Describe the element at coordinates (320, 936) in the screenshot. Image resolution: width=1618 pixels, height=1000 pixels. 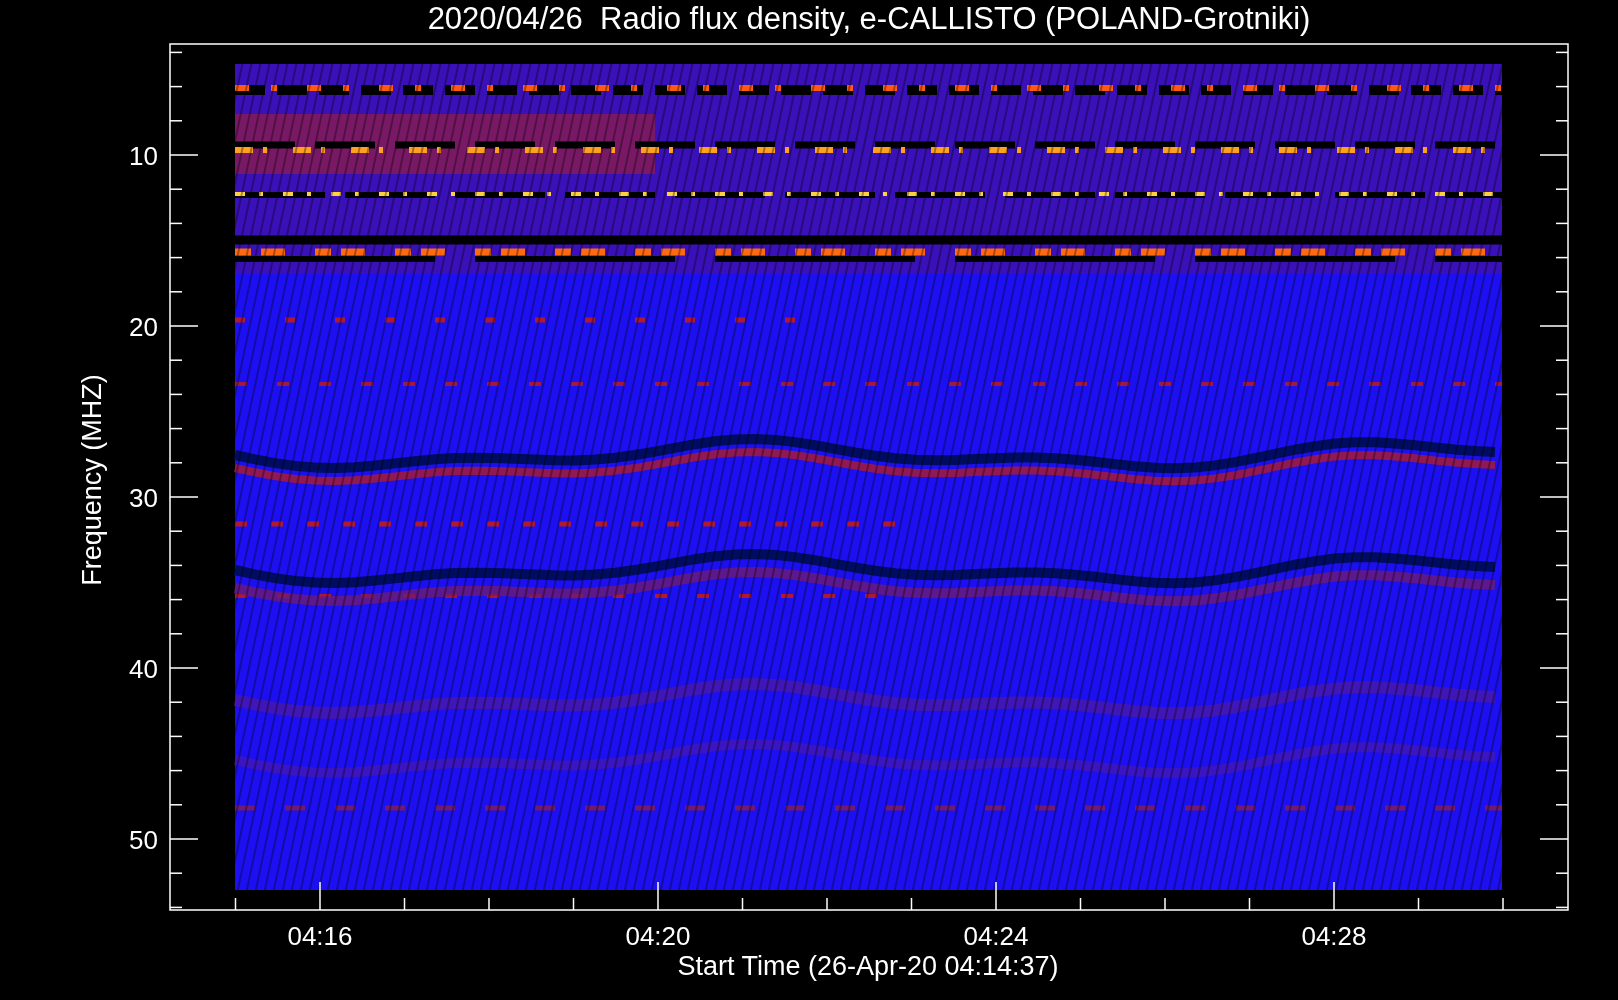
I see `x-tick-label: 04:16` at that location.